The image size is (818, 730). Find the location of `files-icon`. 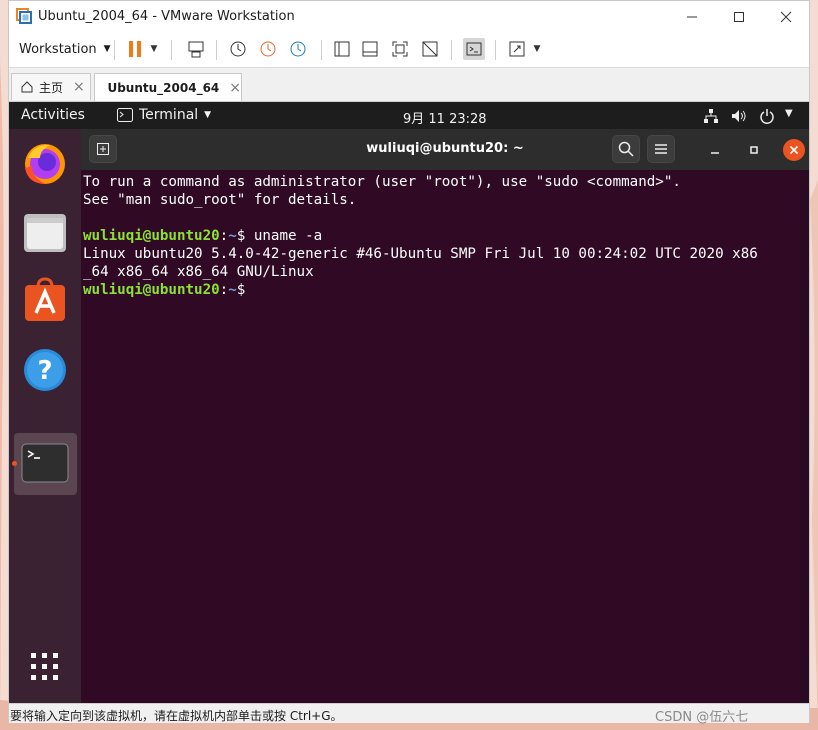

files-icon is located at coordinates (45, 233).